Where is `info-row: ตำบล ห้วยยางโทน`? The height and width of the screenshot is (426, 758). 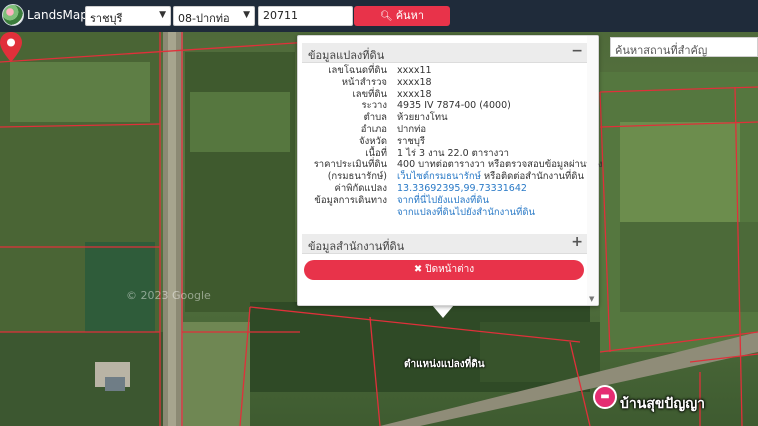
info-row: ตำบล ห้วยยางโทน is located at coordinates (444, 118).